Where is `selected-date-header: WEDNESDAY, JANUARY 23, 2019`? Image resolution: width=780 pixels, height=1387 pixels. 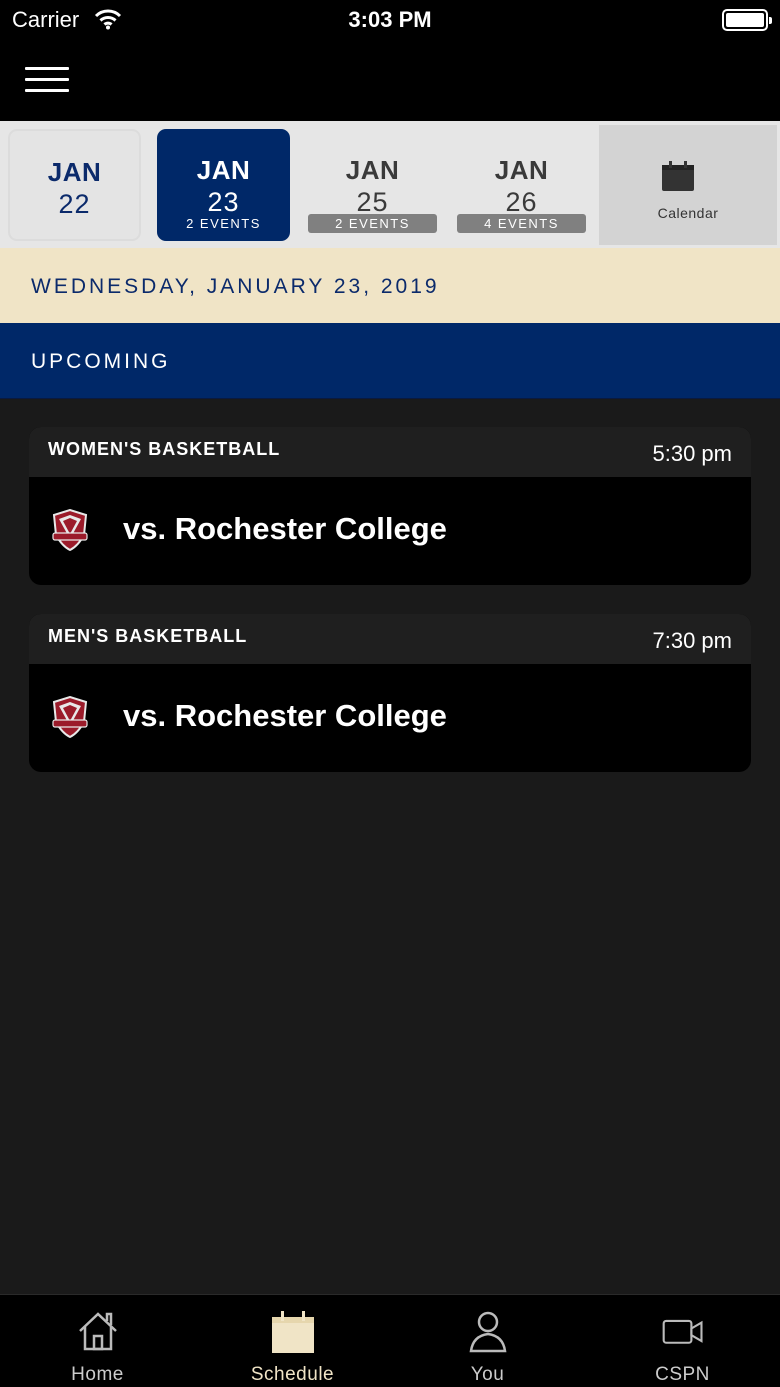
selected-date-header: WEDNESDAY, JANUARY 23, 2019 is located at coordinates (390, 285).